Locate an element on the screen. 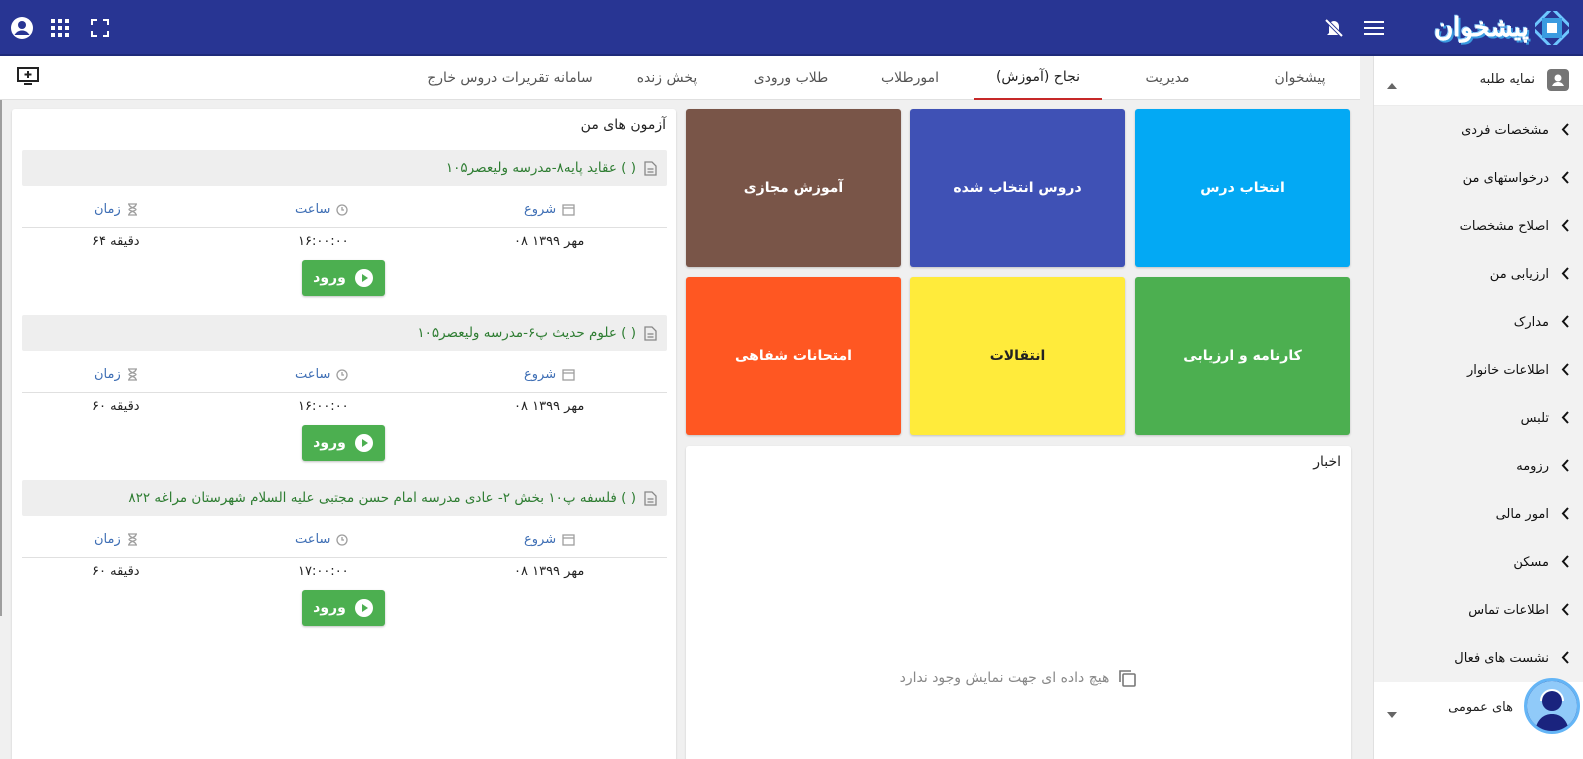 The height and width of the screenshot is (759, 1583). sidebar-item-personal-info: مشخصات فردی is located at coordinates (1478, 130).